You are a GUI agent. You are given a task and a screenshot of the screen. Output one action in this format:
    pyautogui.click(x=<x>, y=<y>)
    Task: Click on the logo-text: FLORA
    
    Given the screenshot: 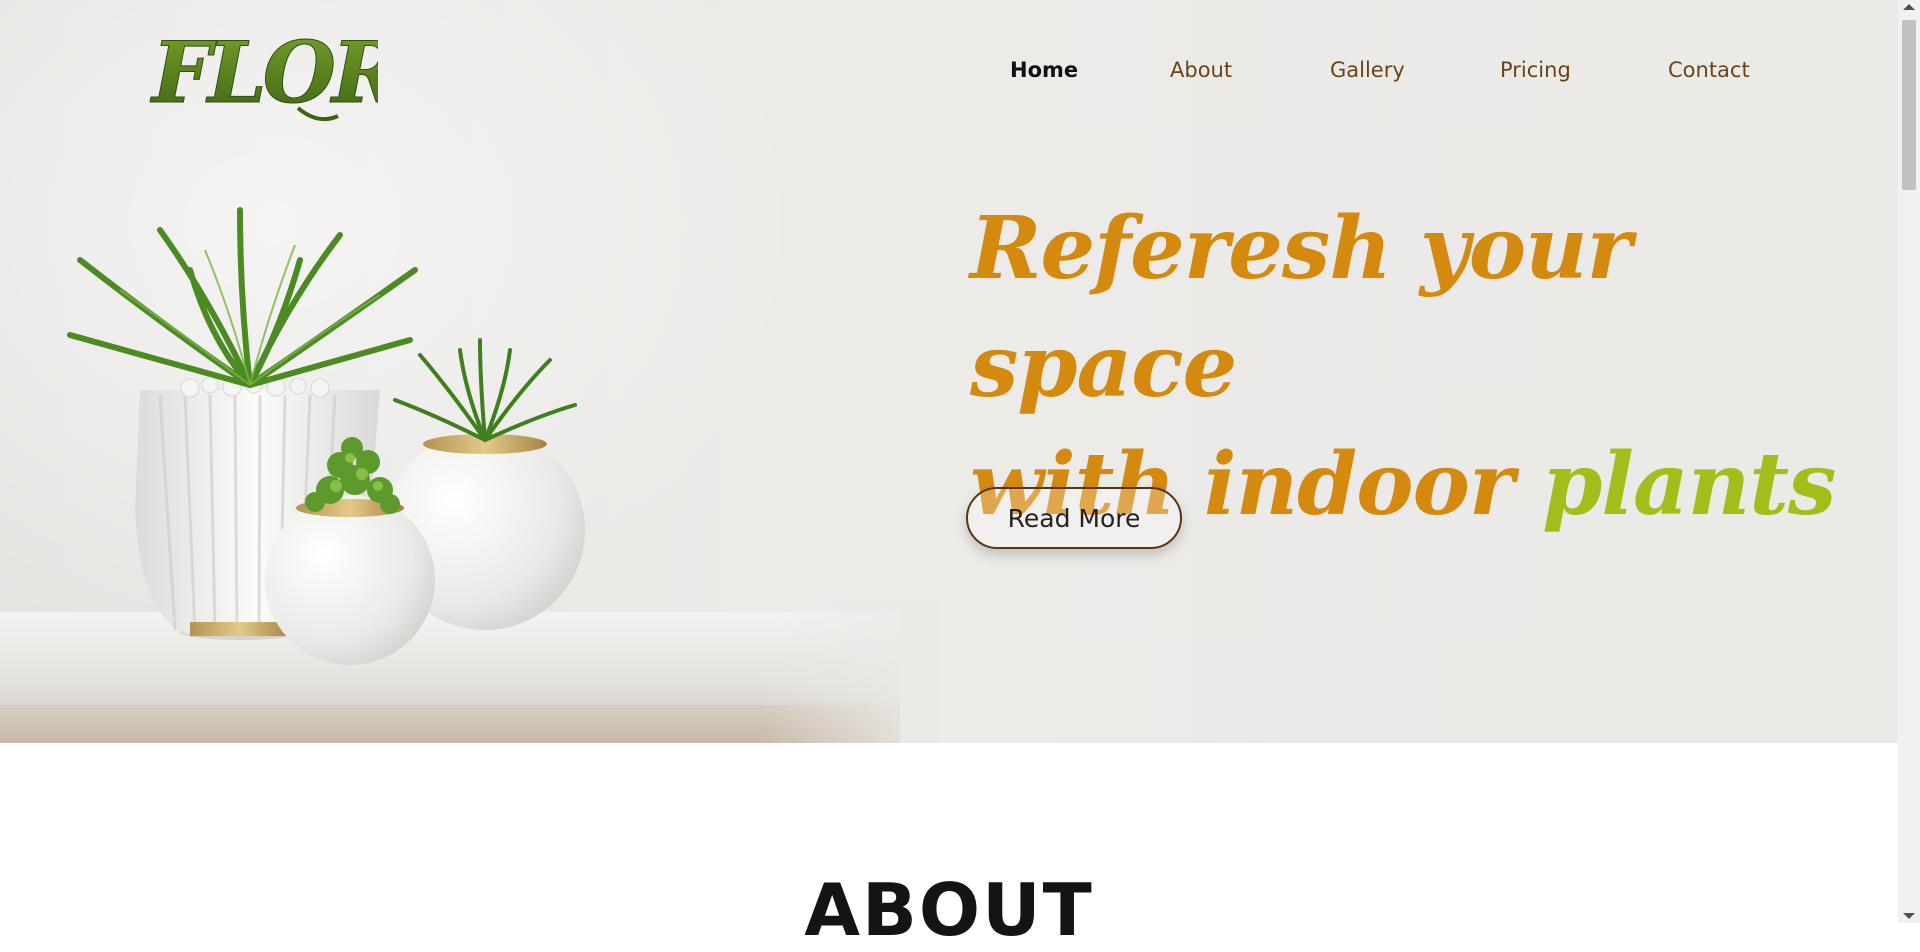 What is the action you would take?
    pyautogui.click(x=264, y=72)
    